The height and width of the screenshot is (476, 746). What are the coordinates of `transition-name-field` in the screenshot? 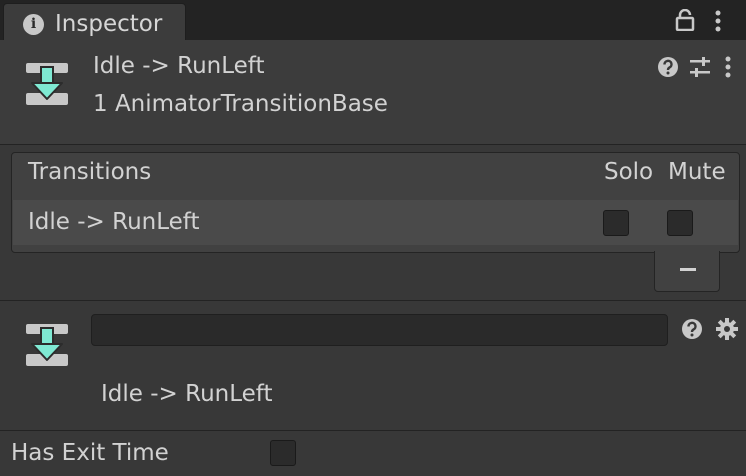 It's located at (379, 330).